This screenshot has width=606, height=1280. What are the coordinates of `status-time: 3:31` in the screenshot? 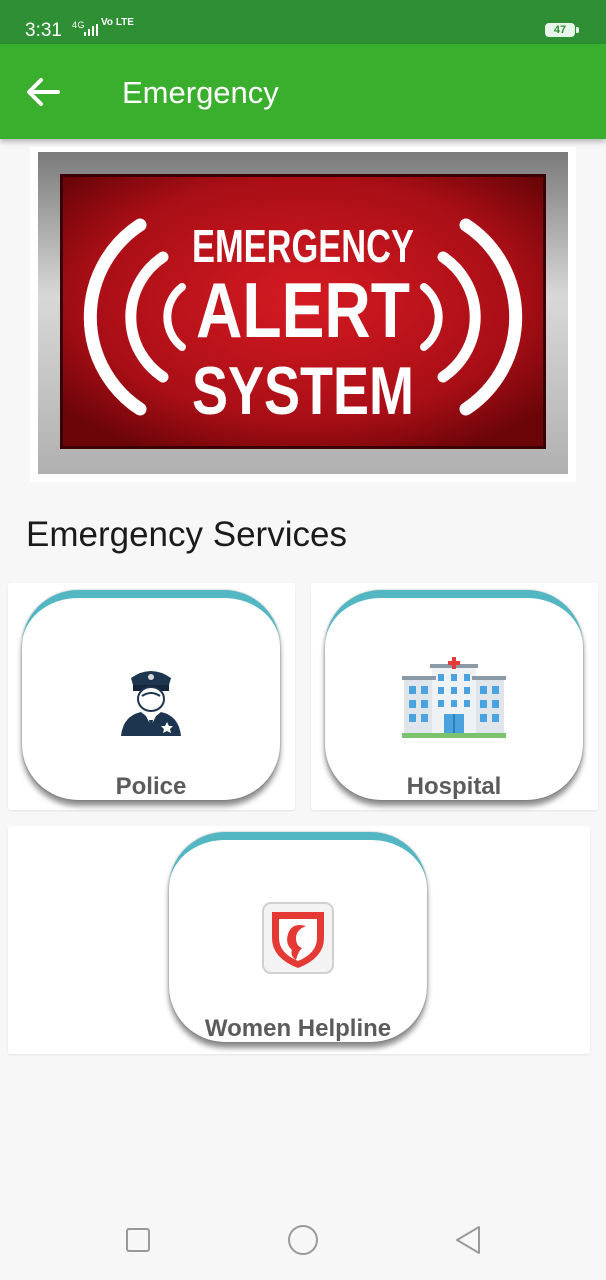 It's located at (43, 30).